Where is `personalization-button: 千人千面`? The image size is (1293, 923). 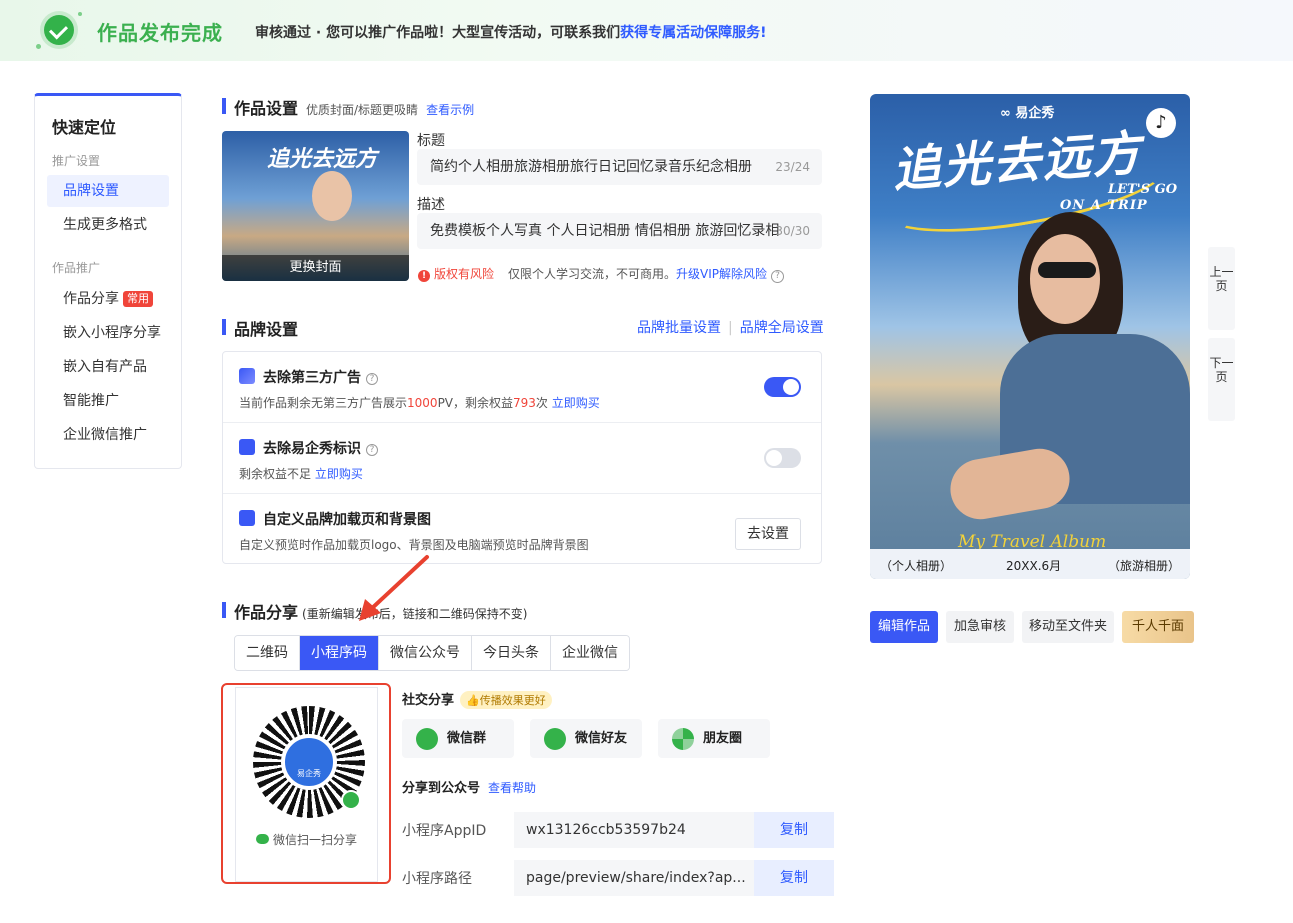 personalization-button: 千人千面 is located at coordinates (1158, 627).